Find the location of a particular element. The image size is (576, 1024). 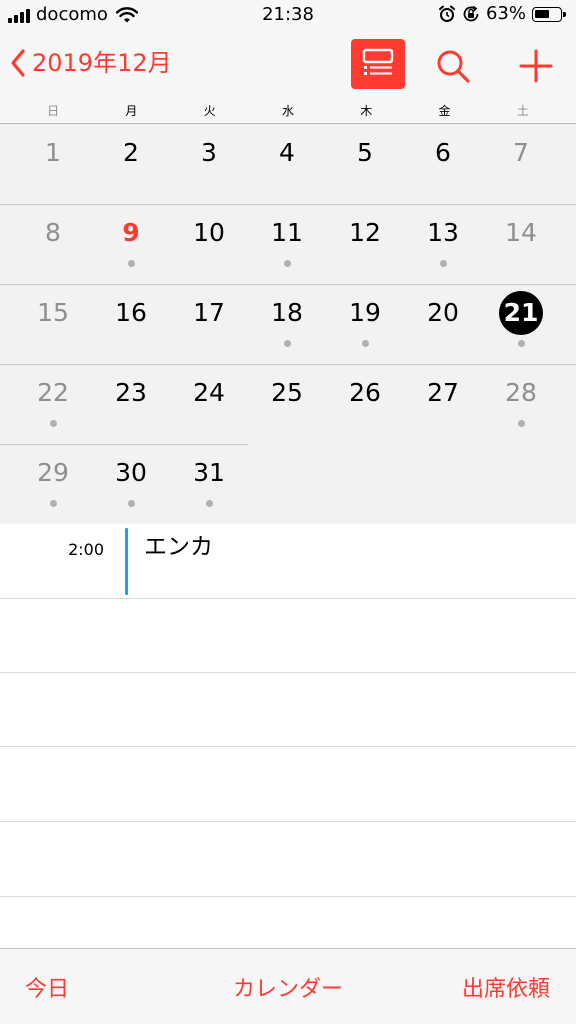

day-number: 7 is located at coordinates (521, 152).